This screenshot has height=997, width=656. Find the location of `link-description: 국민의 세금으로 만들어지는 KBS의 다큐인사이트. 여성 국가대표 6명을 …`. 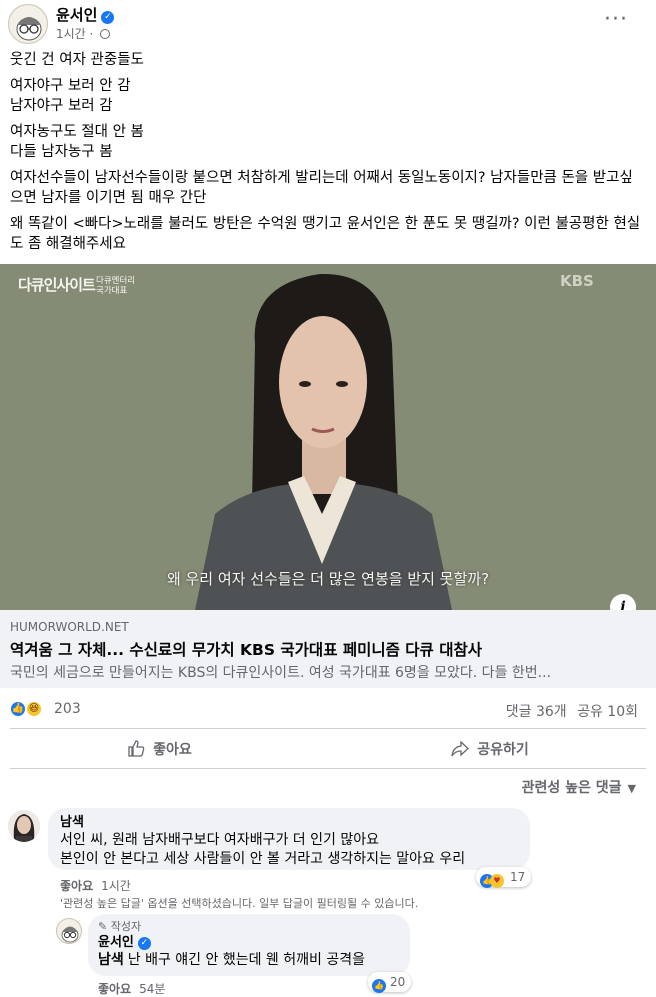

link-description: 국민의 세금으로 만들어지는 KBS의 다큐인사이트. 여성 국가대표 6명을 … is located at coordinates (281, 673).